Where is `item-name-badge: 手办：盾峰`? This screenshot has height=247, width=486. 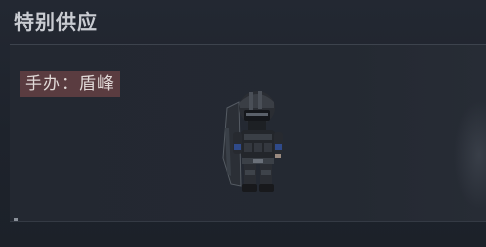
item-name-badge: 手办：盾峰 is located at coordinates (70, 84).